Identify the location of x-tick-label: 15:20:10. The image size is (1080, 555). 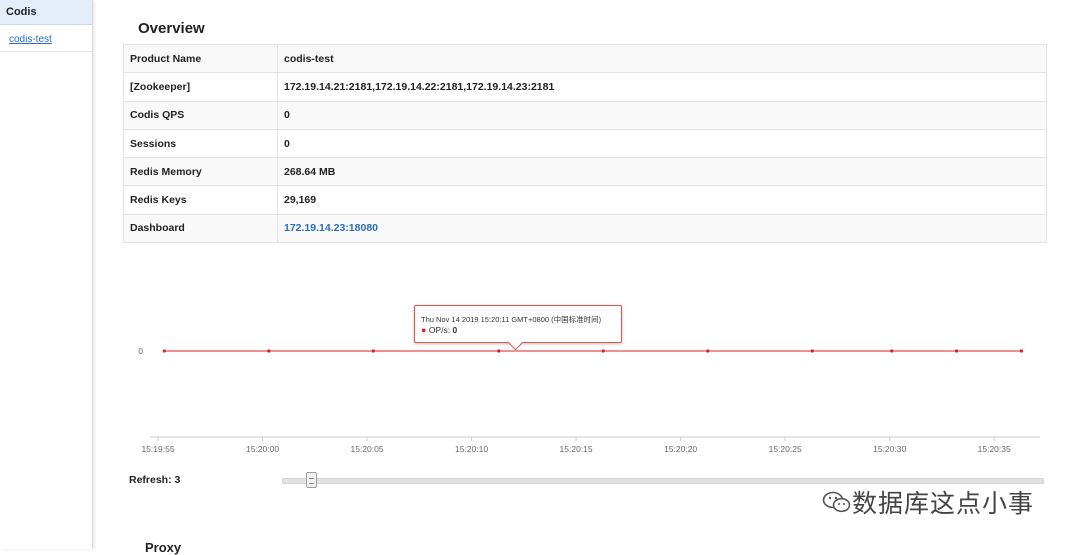
(471, 449).